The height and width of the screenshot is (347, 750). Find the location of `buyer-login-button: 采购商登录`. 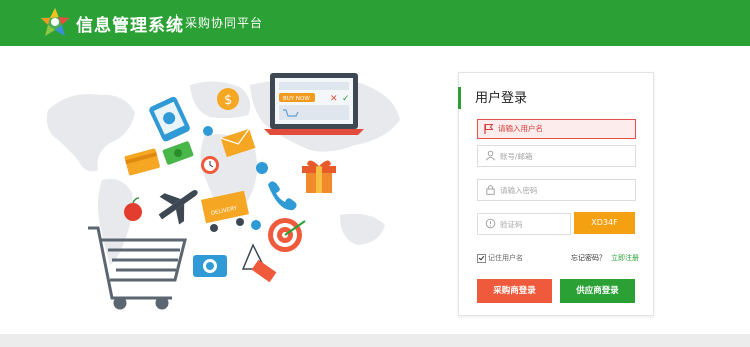

buyer-login-button: 采购商登录 is located at coordinates (514, 291).